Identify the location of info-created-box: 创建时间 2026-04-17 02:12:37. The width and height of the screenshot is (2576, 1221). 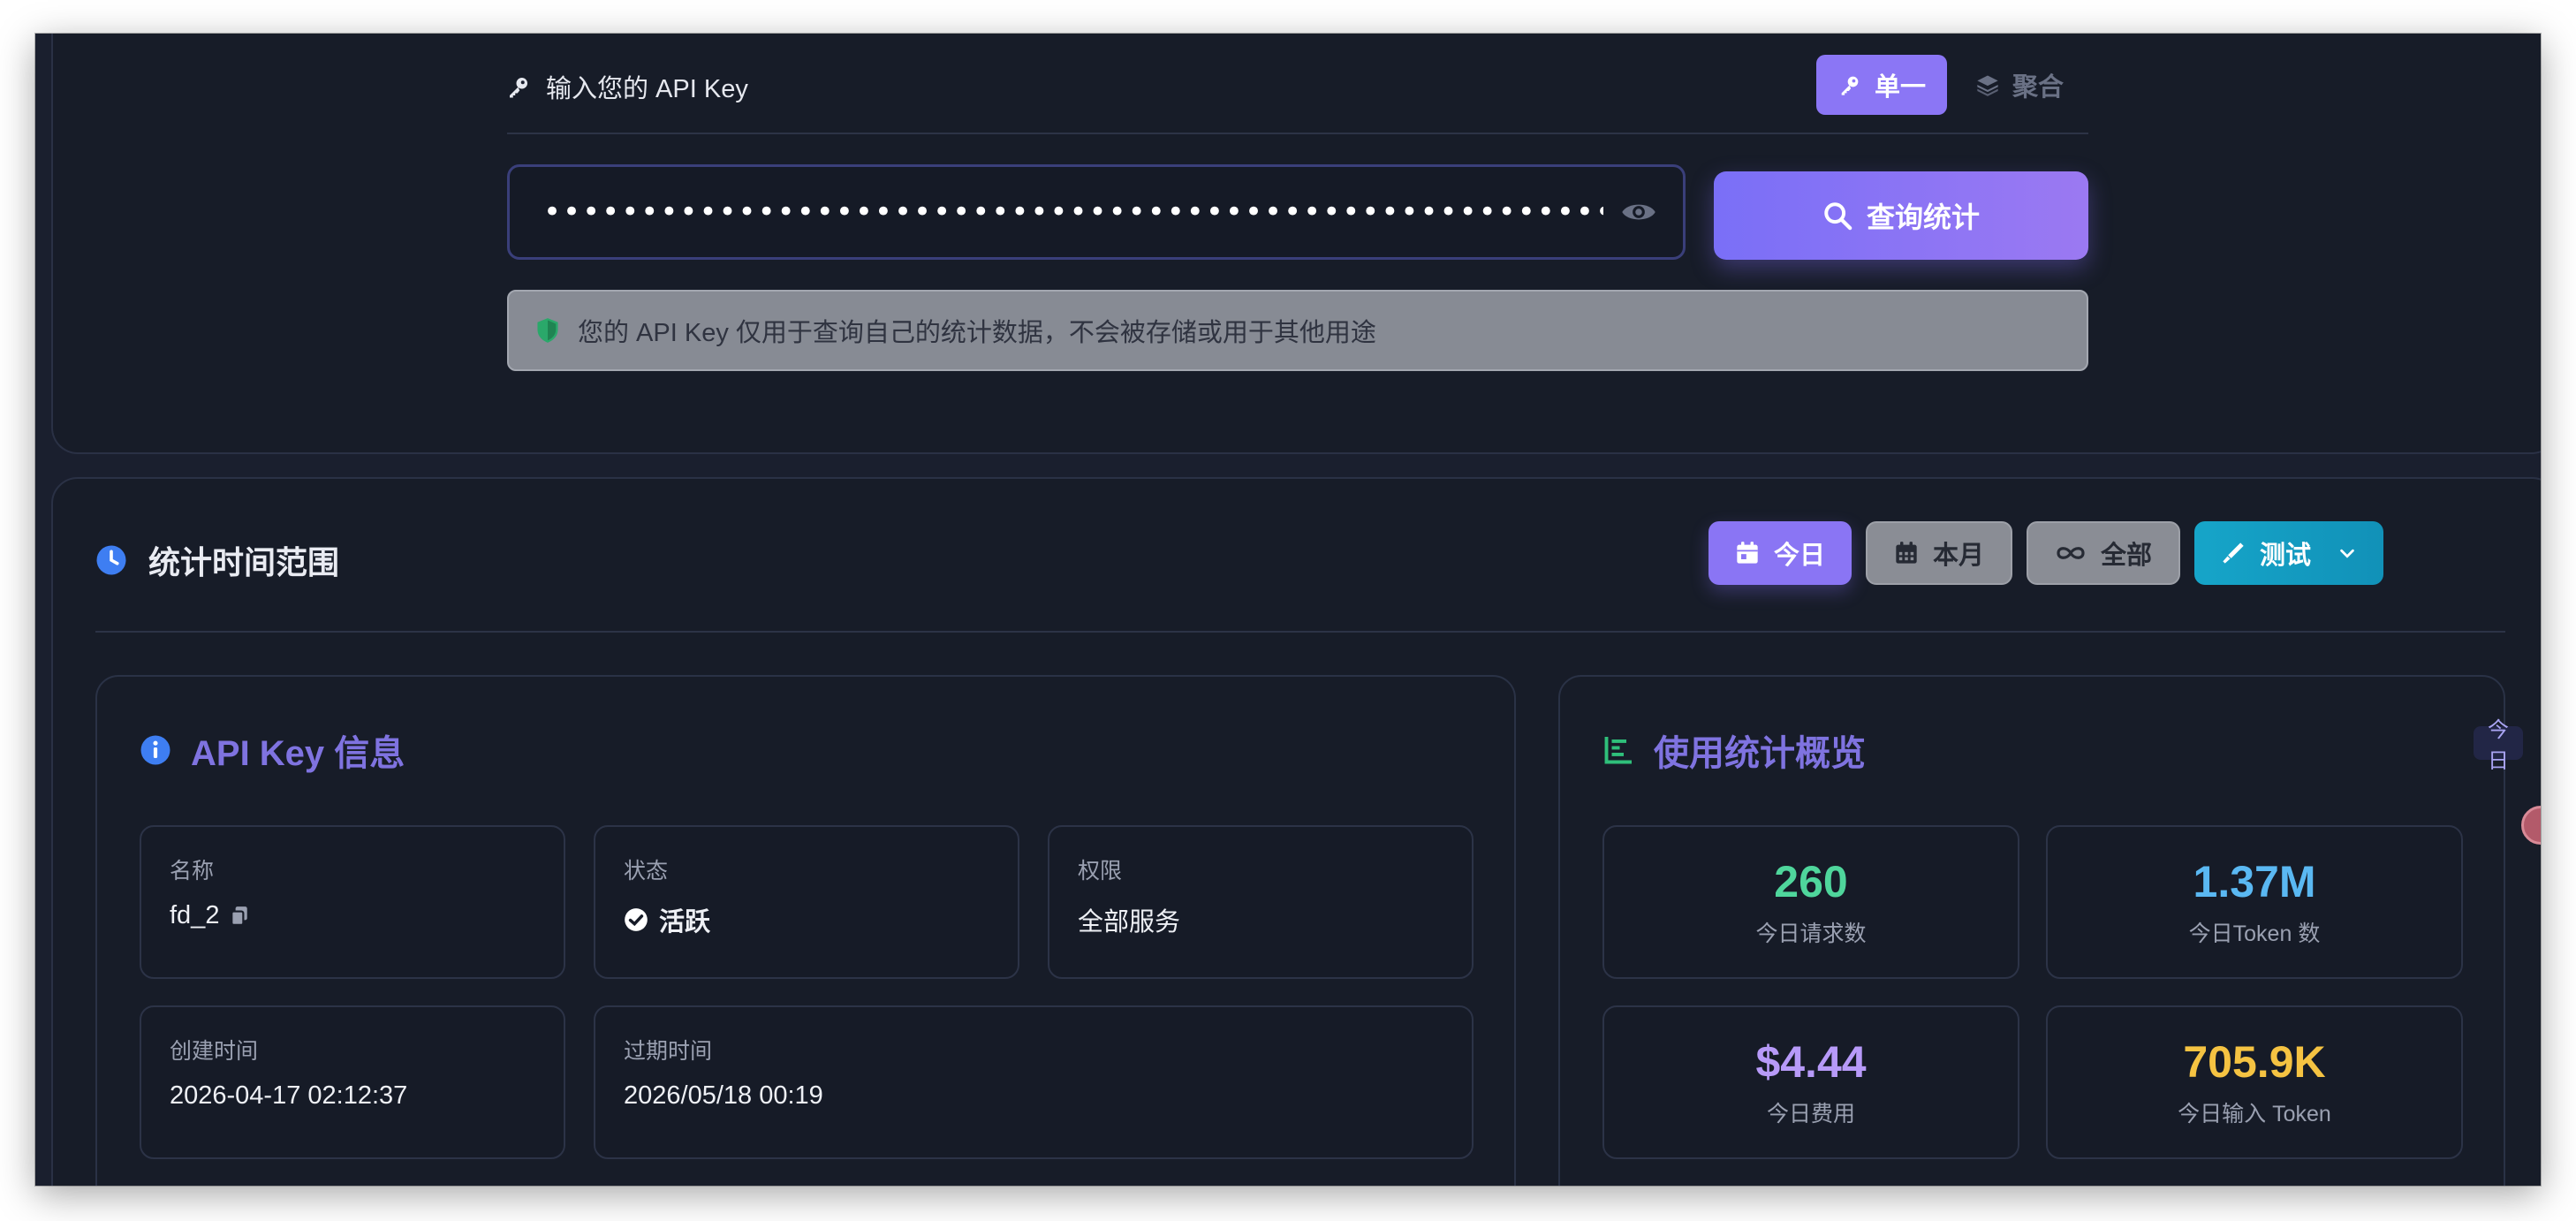
(353, 1082).